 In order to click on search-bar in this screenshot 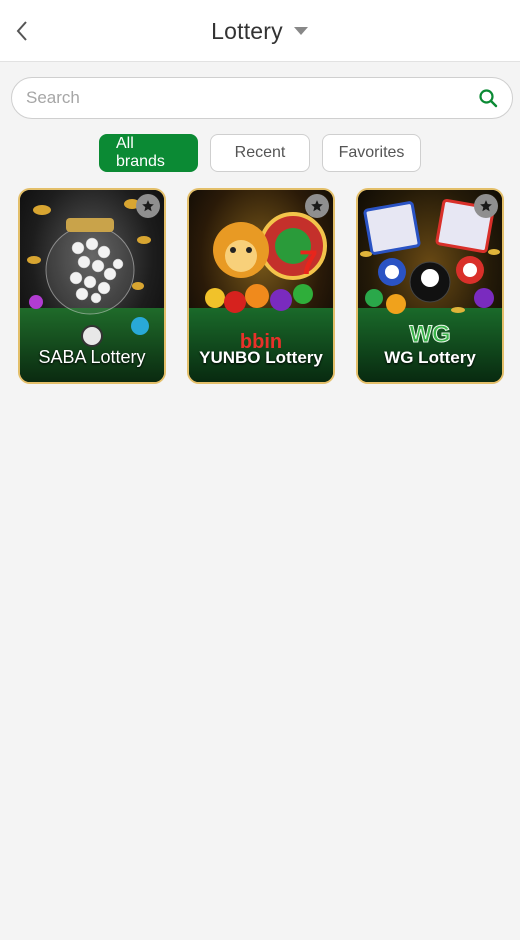, I will do `click(262, 98)`.